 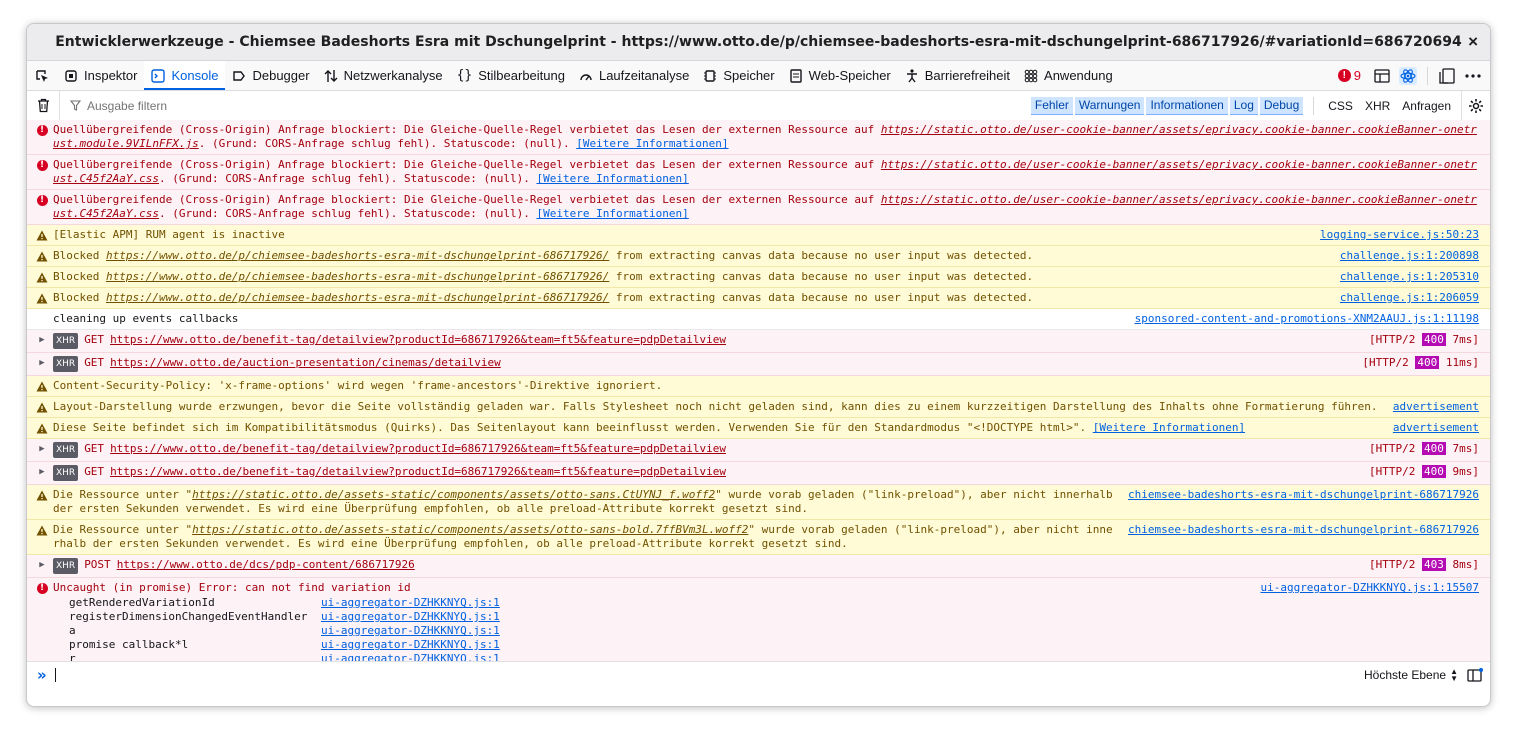 What do you see at coordinates (97, 564) in the screenshot?
I see `http-method: POST` at bounding box center [97, 564].